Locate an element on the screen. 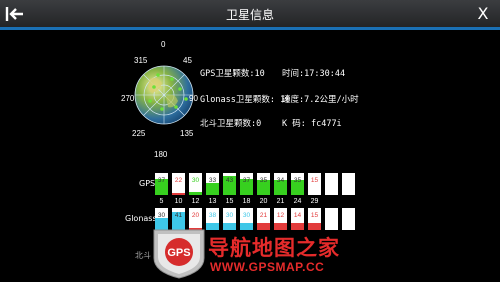  watermark-logo-text: GPS is located at coordinates (178, 253).